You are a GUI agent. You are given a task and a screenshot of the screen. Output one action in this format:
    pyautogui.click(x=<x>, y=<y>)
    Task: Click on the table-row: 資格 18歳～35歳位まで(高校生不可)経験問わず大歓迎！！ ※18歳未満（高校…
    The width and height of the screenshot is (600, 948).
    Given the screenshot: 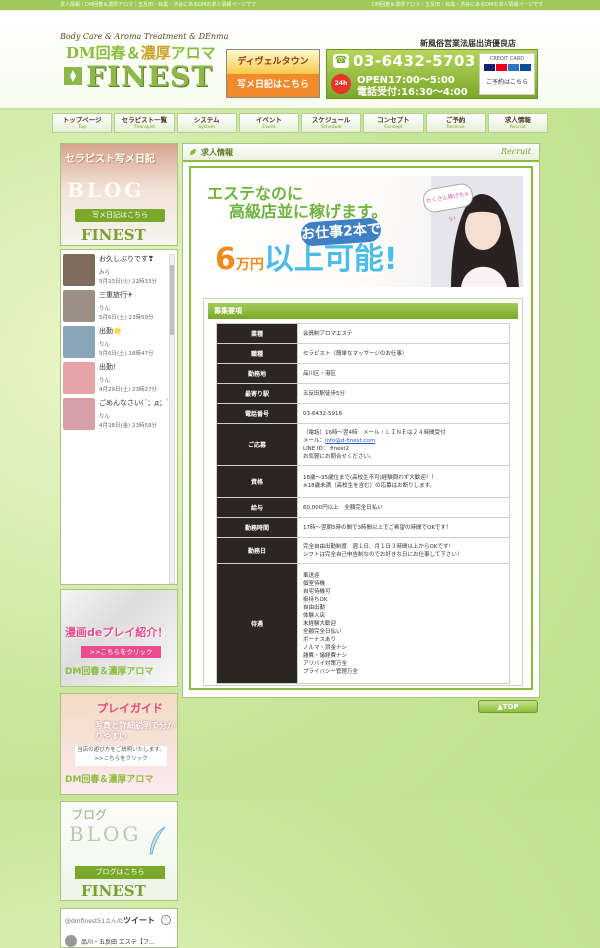 What is the action you would take?
    pyautogui.click(x=363, y=481)
    